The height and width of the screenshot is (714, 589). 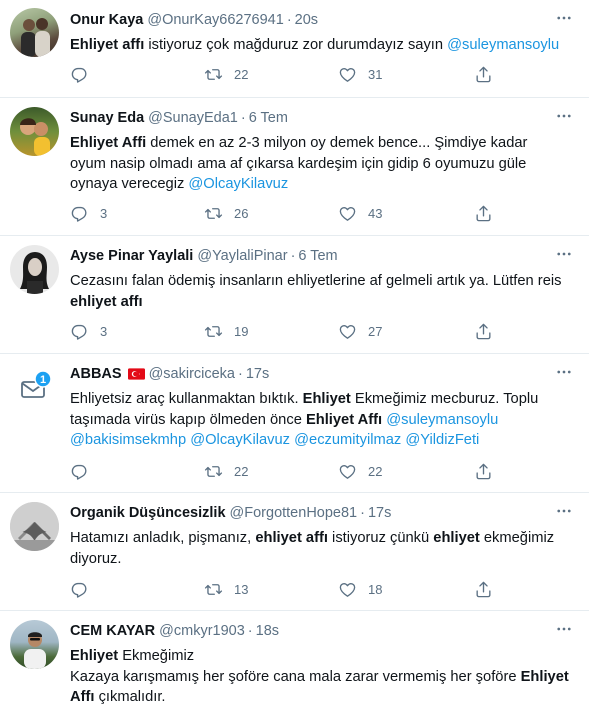 I want to click on like-count: 27, so click(x=375, y=331).